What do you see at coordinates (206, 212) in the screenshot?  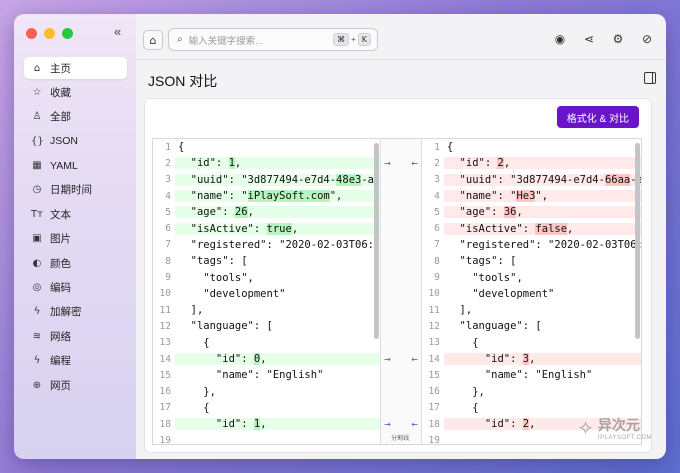 I see `code-prefix: "age":` at bounding box center [206, 212].